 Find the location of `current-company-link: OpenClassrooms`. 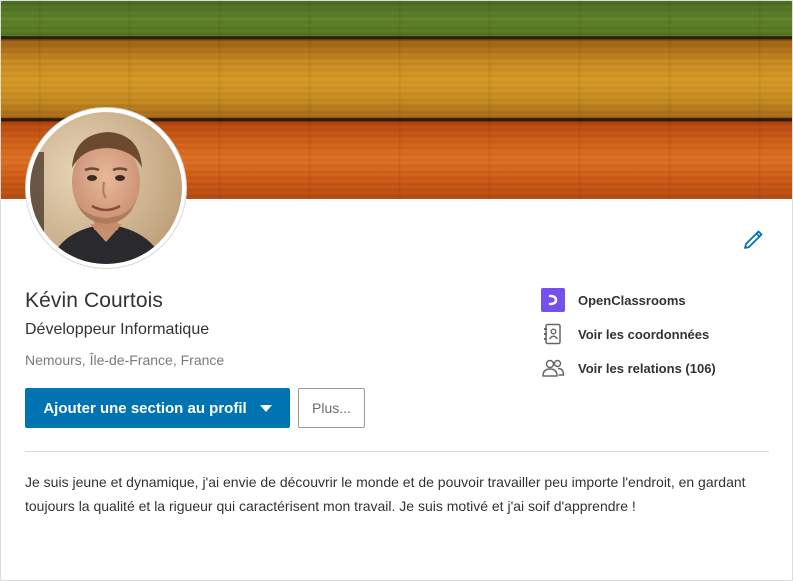

current-company-link: OpenClassrooms is located at coordinates (613, 300).